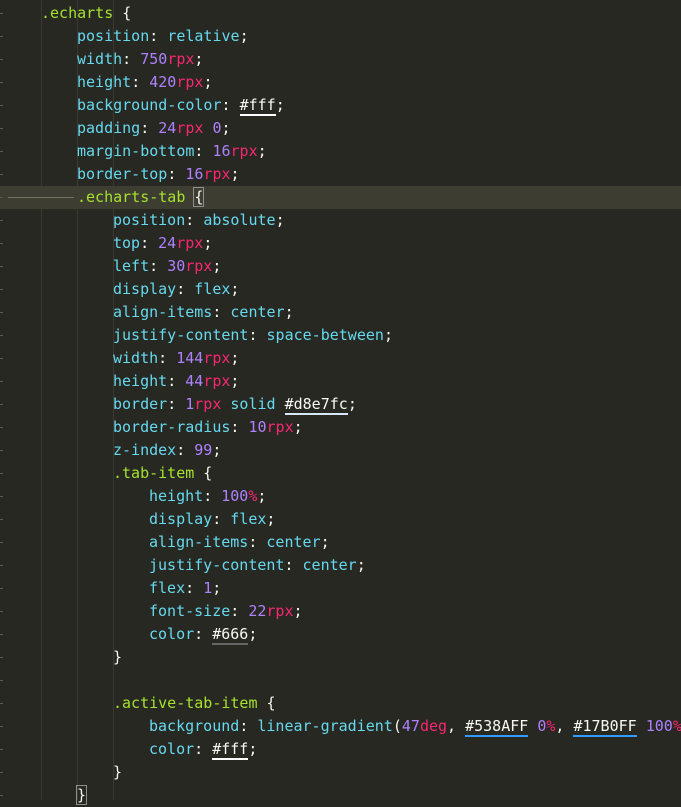 Image resolution: width=681 pixels, height=807 pixels. What do you see at coordinates (81, 795) in the screenshot?
I see `matched-brace-token: }` at bounding box center [81, 795].